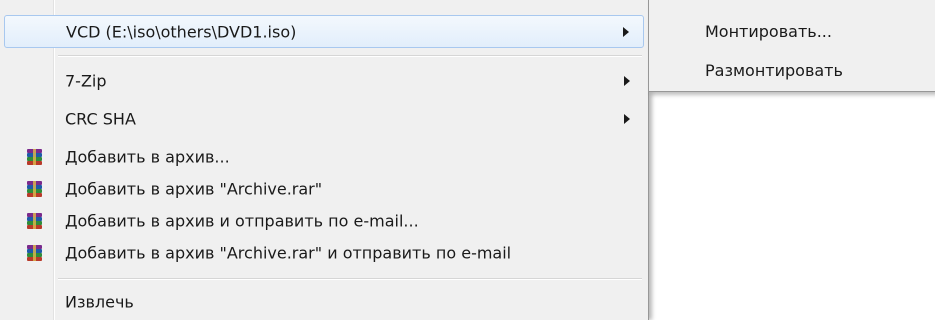 The height and width of the screenshot is (320, 935). What do you see at coordinates (324, 301) in the screenshot?
I see `menu-item-extract: Извлечь` at bounding box center [324, 301].